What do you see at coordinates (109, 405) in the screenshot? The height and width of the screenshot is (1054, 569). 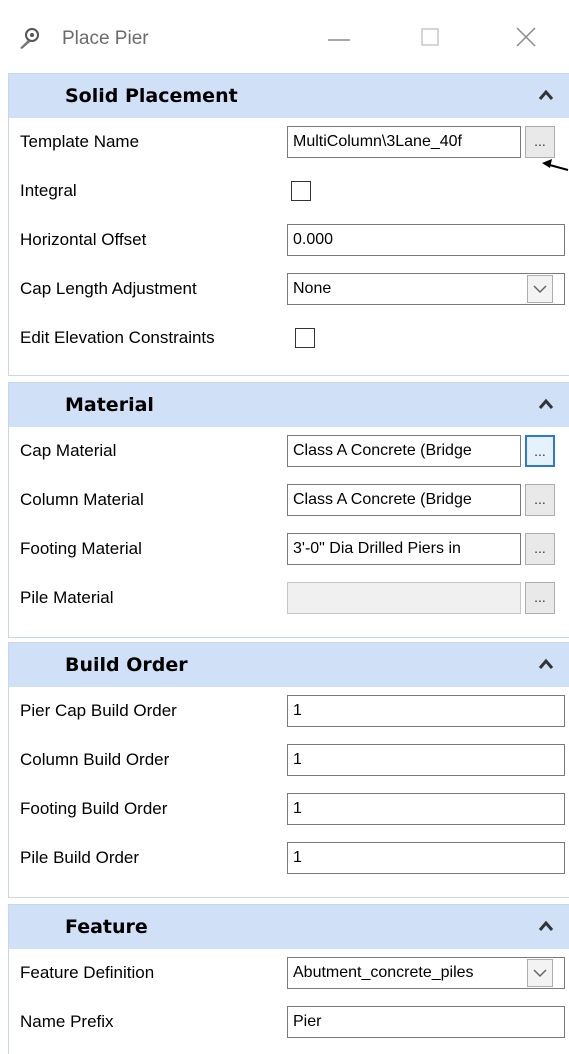 I see `material-title: Material` at bounding box center [109, 405].